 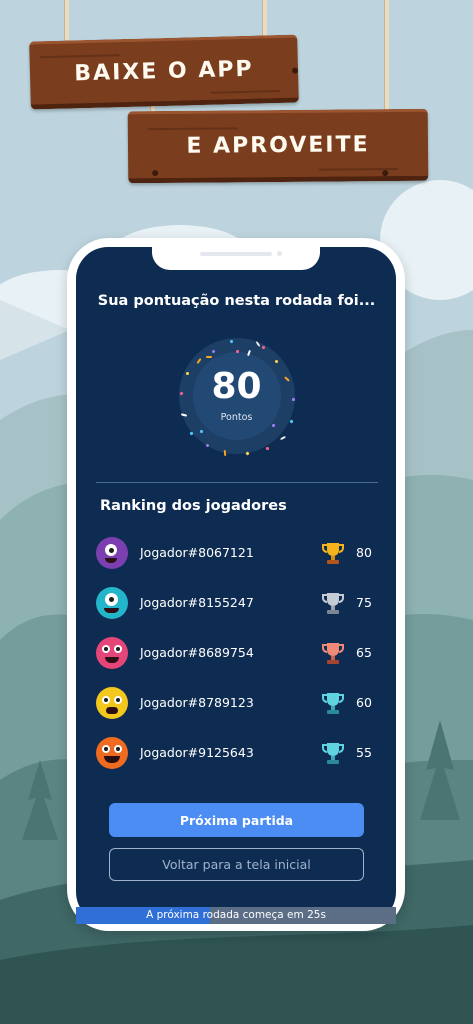 I want to click on banner-sign-bottom: E APROVEITE, so click(x=278, y=146).